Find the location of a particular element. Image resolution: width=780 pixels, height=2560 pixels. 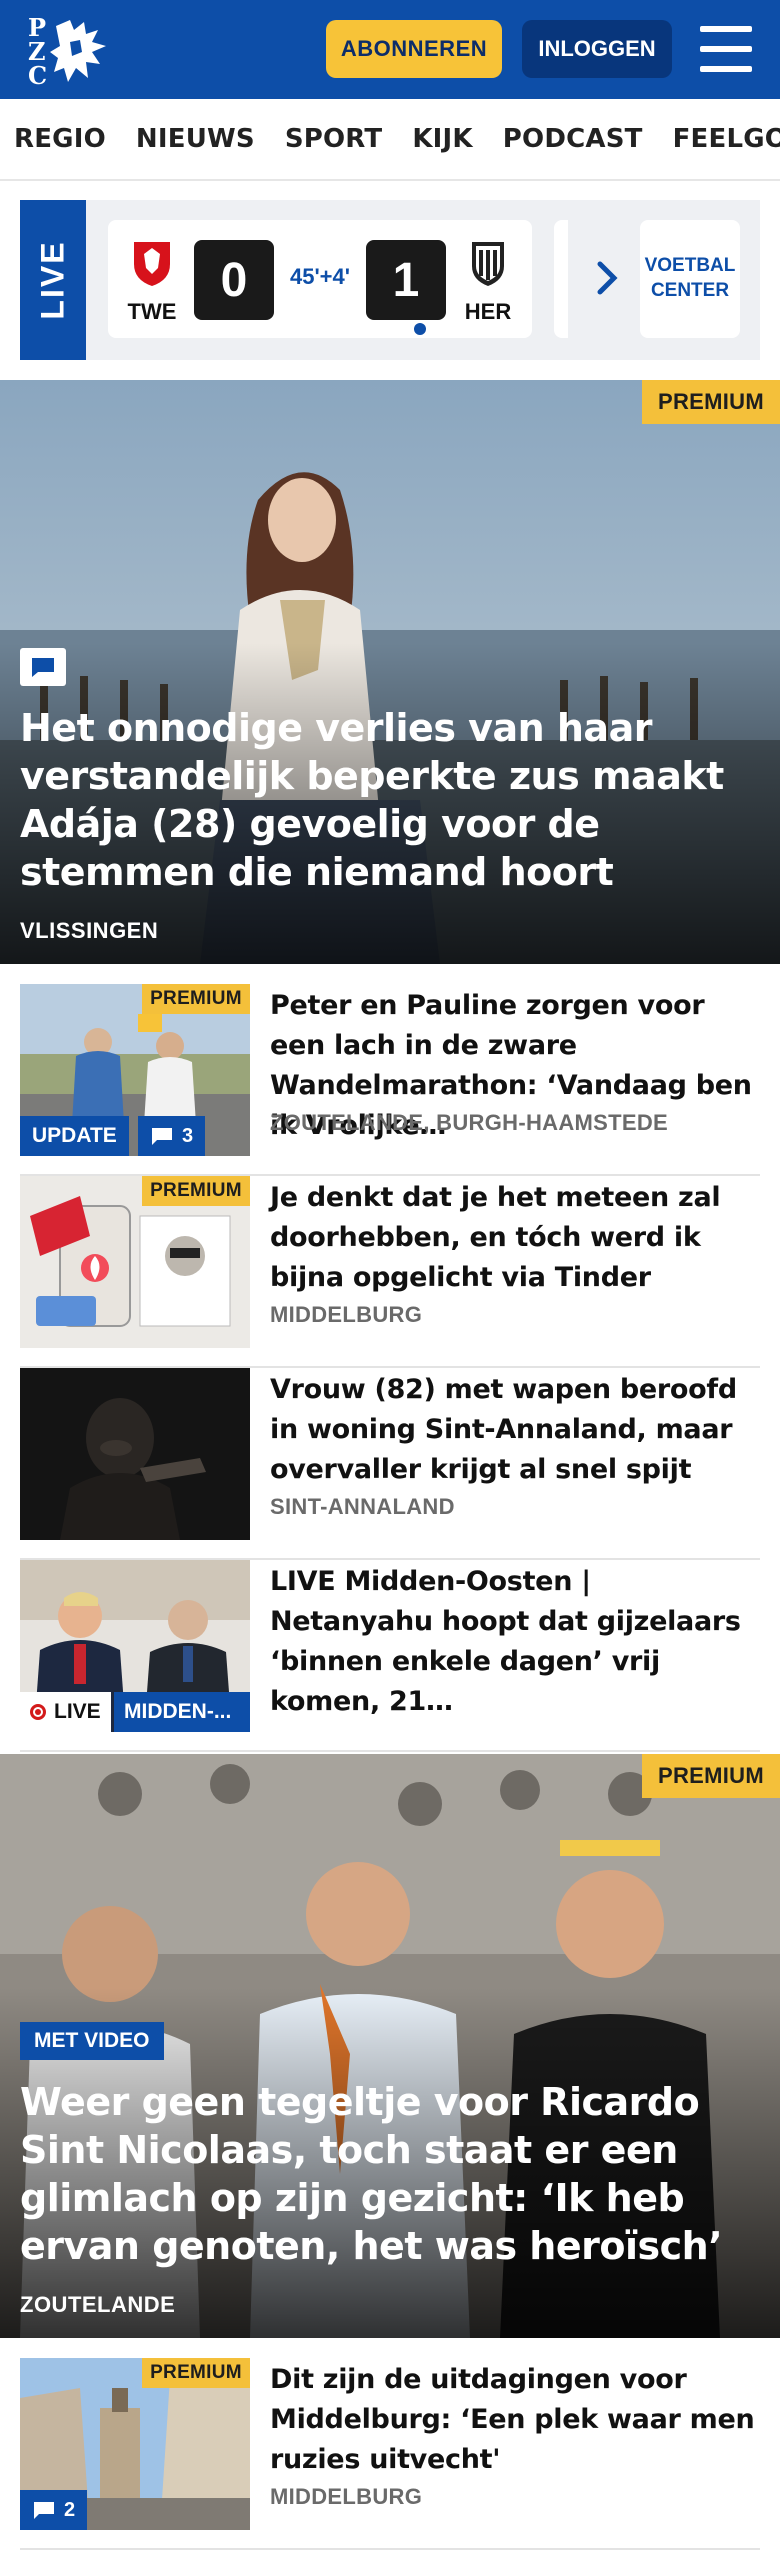

away-score: 1 is located at coordinates (406, 280).